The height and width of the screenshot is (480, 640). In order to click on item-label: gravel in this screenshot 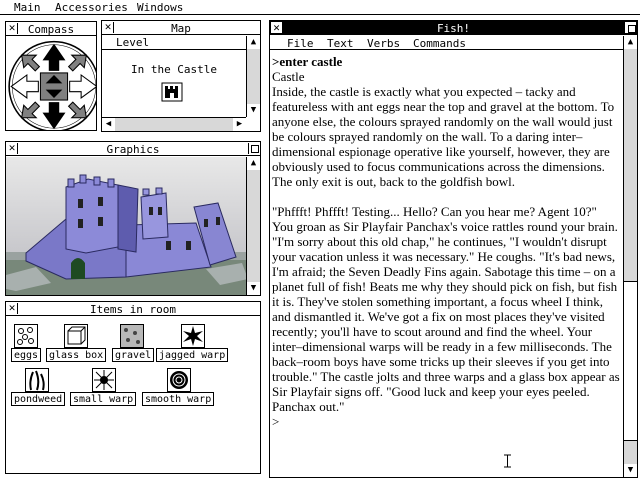, I will do `click(133, 355)`.